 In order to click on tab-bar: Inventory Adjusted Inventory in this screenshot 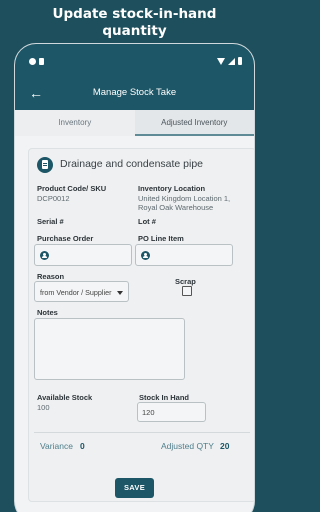, I will do `click(134, 123)`.